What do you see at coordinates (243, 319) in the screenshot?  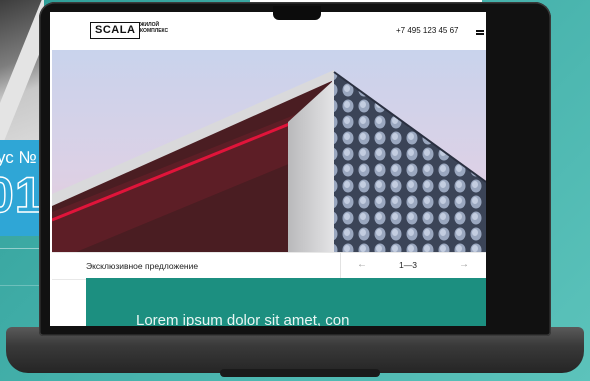 I see `offer-text: Lorem ipsum dolor sit amet, con` at bounding box center [243, 319].